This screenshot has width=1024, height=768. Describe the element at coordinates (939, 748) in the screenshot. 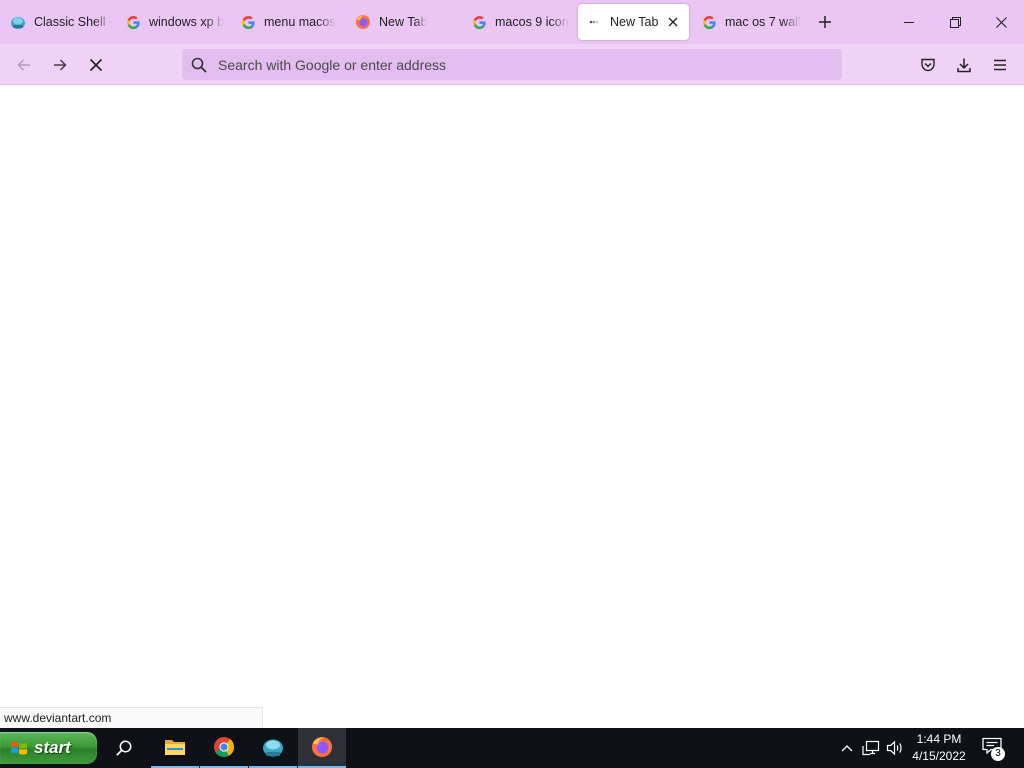

I see `system-clock: 1:44 PM 4/15/2022` at that location.